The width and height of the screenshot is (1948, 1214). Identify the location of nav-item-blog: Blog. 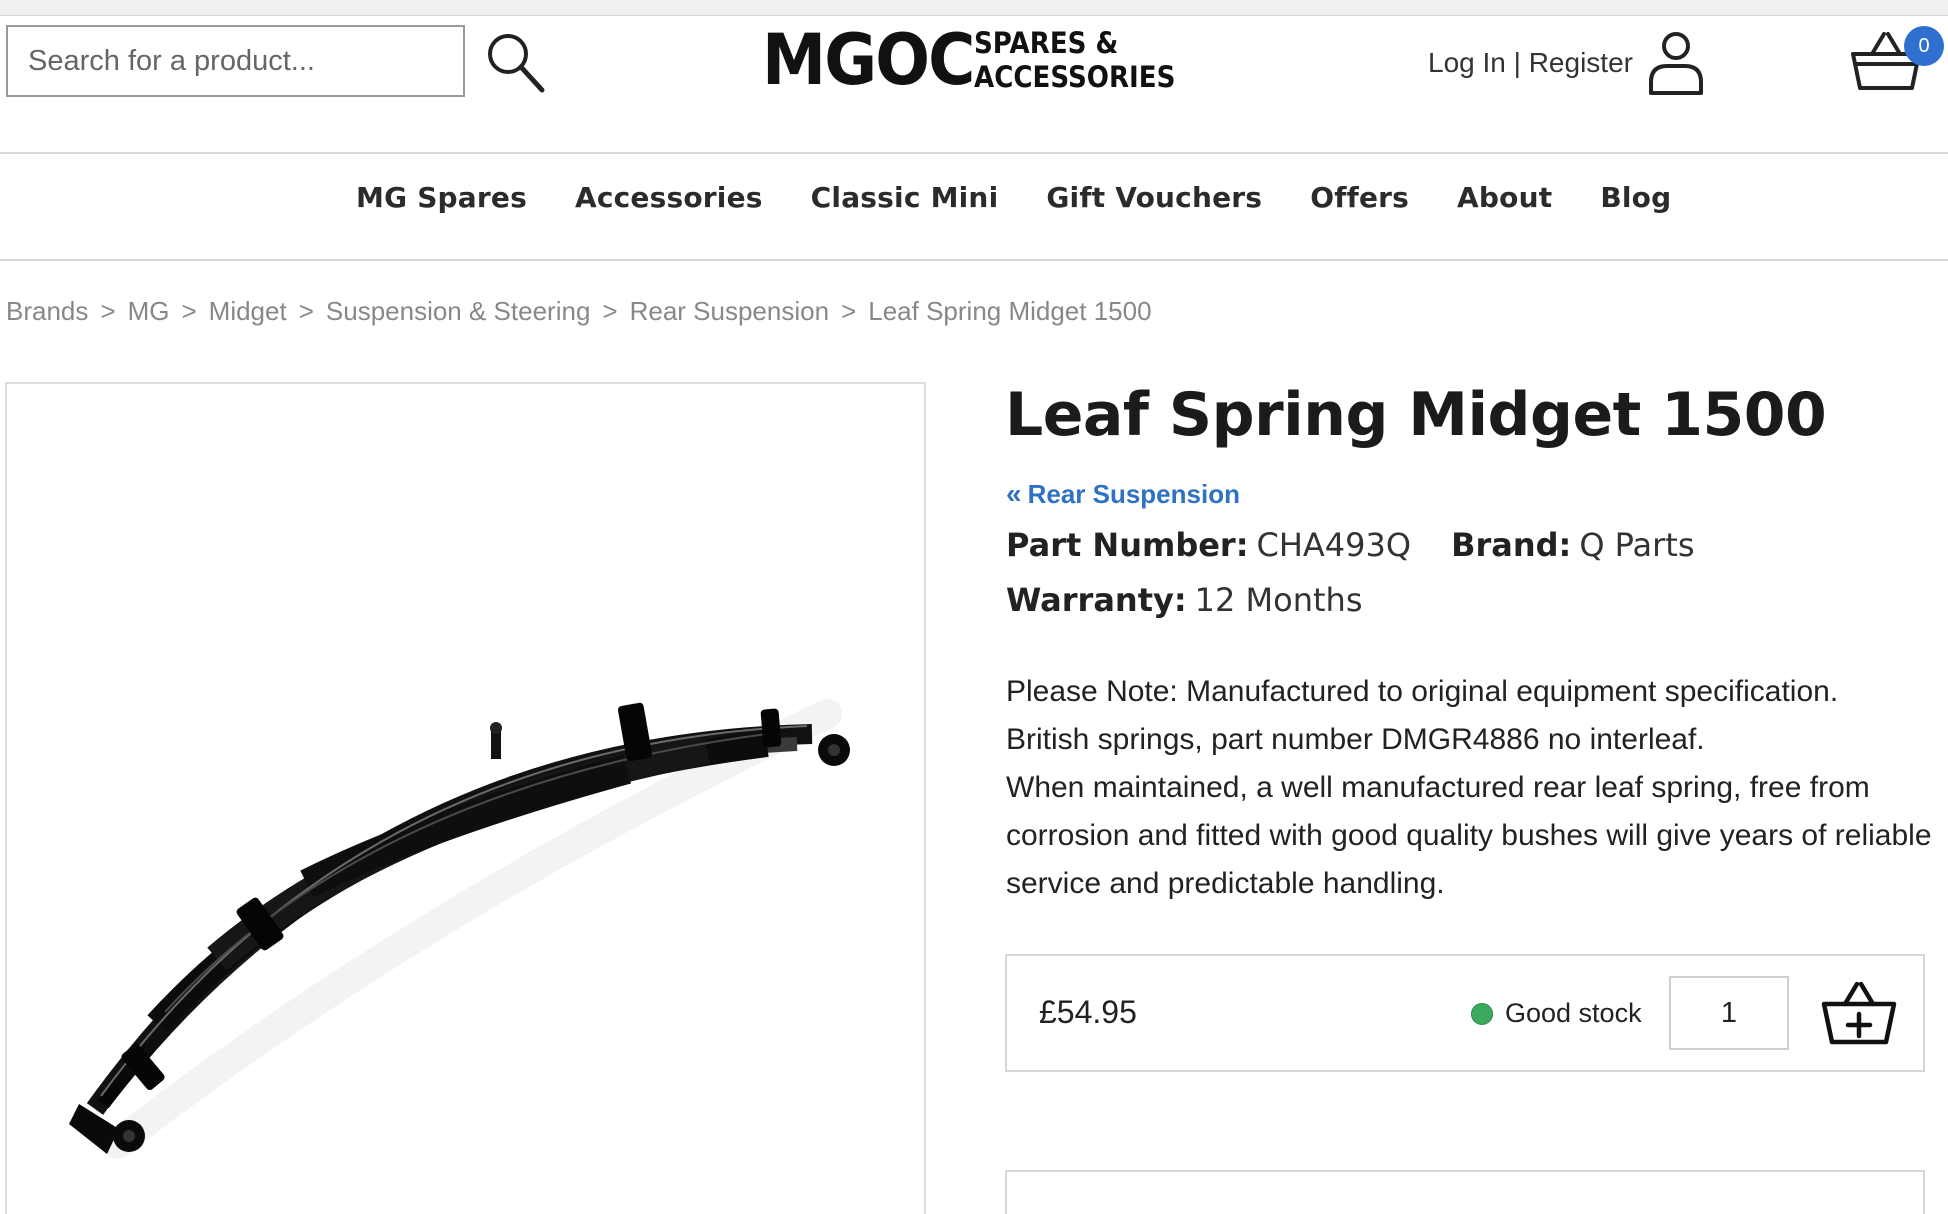
(1635, 197).